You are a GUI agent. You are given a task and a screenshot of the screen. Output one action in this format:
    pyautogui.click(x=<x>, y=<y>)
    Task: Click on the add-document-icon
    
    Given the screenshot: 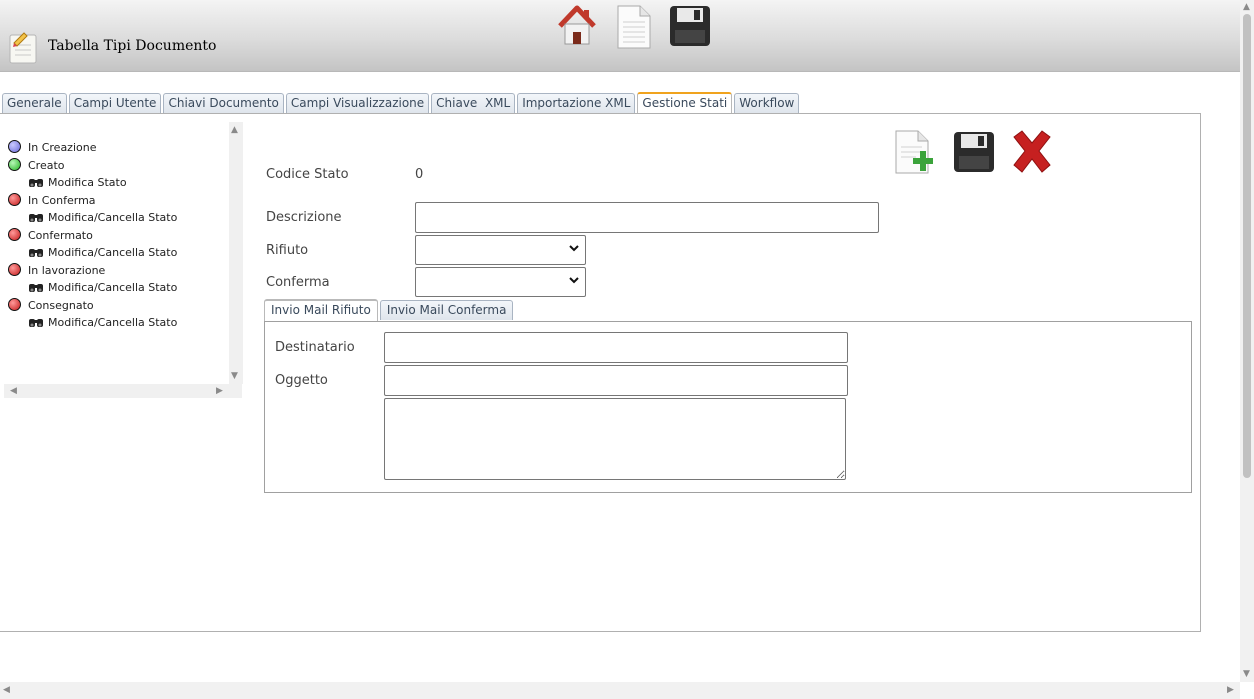 What is the action you would take?
    pyautogui.click(x=915, y=152)
    